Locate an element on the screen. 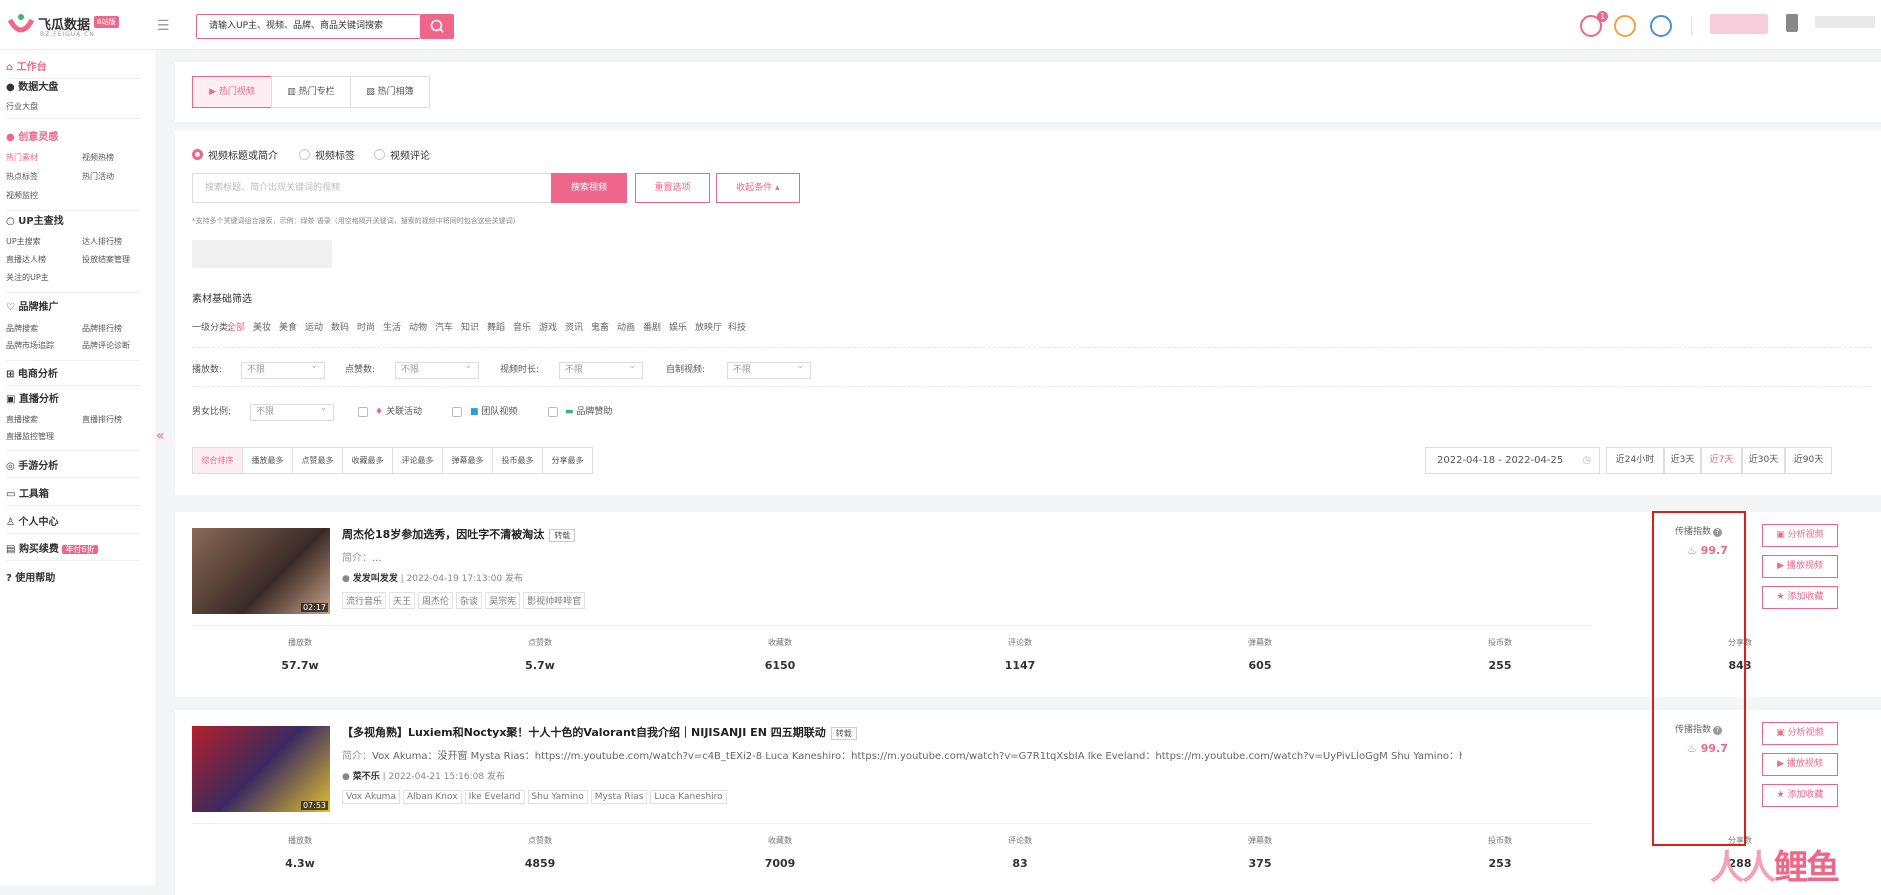  sort-option: 综合排序 is located at coordinates (217, 460).